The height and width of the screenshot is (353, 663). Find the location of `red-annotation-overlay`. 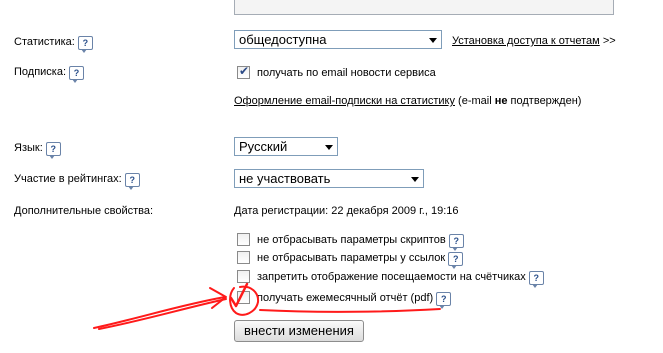

red-annotation-overlay is located at coordinates (267, 306).